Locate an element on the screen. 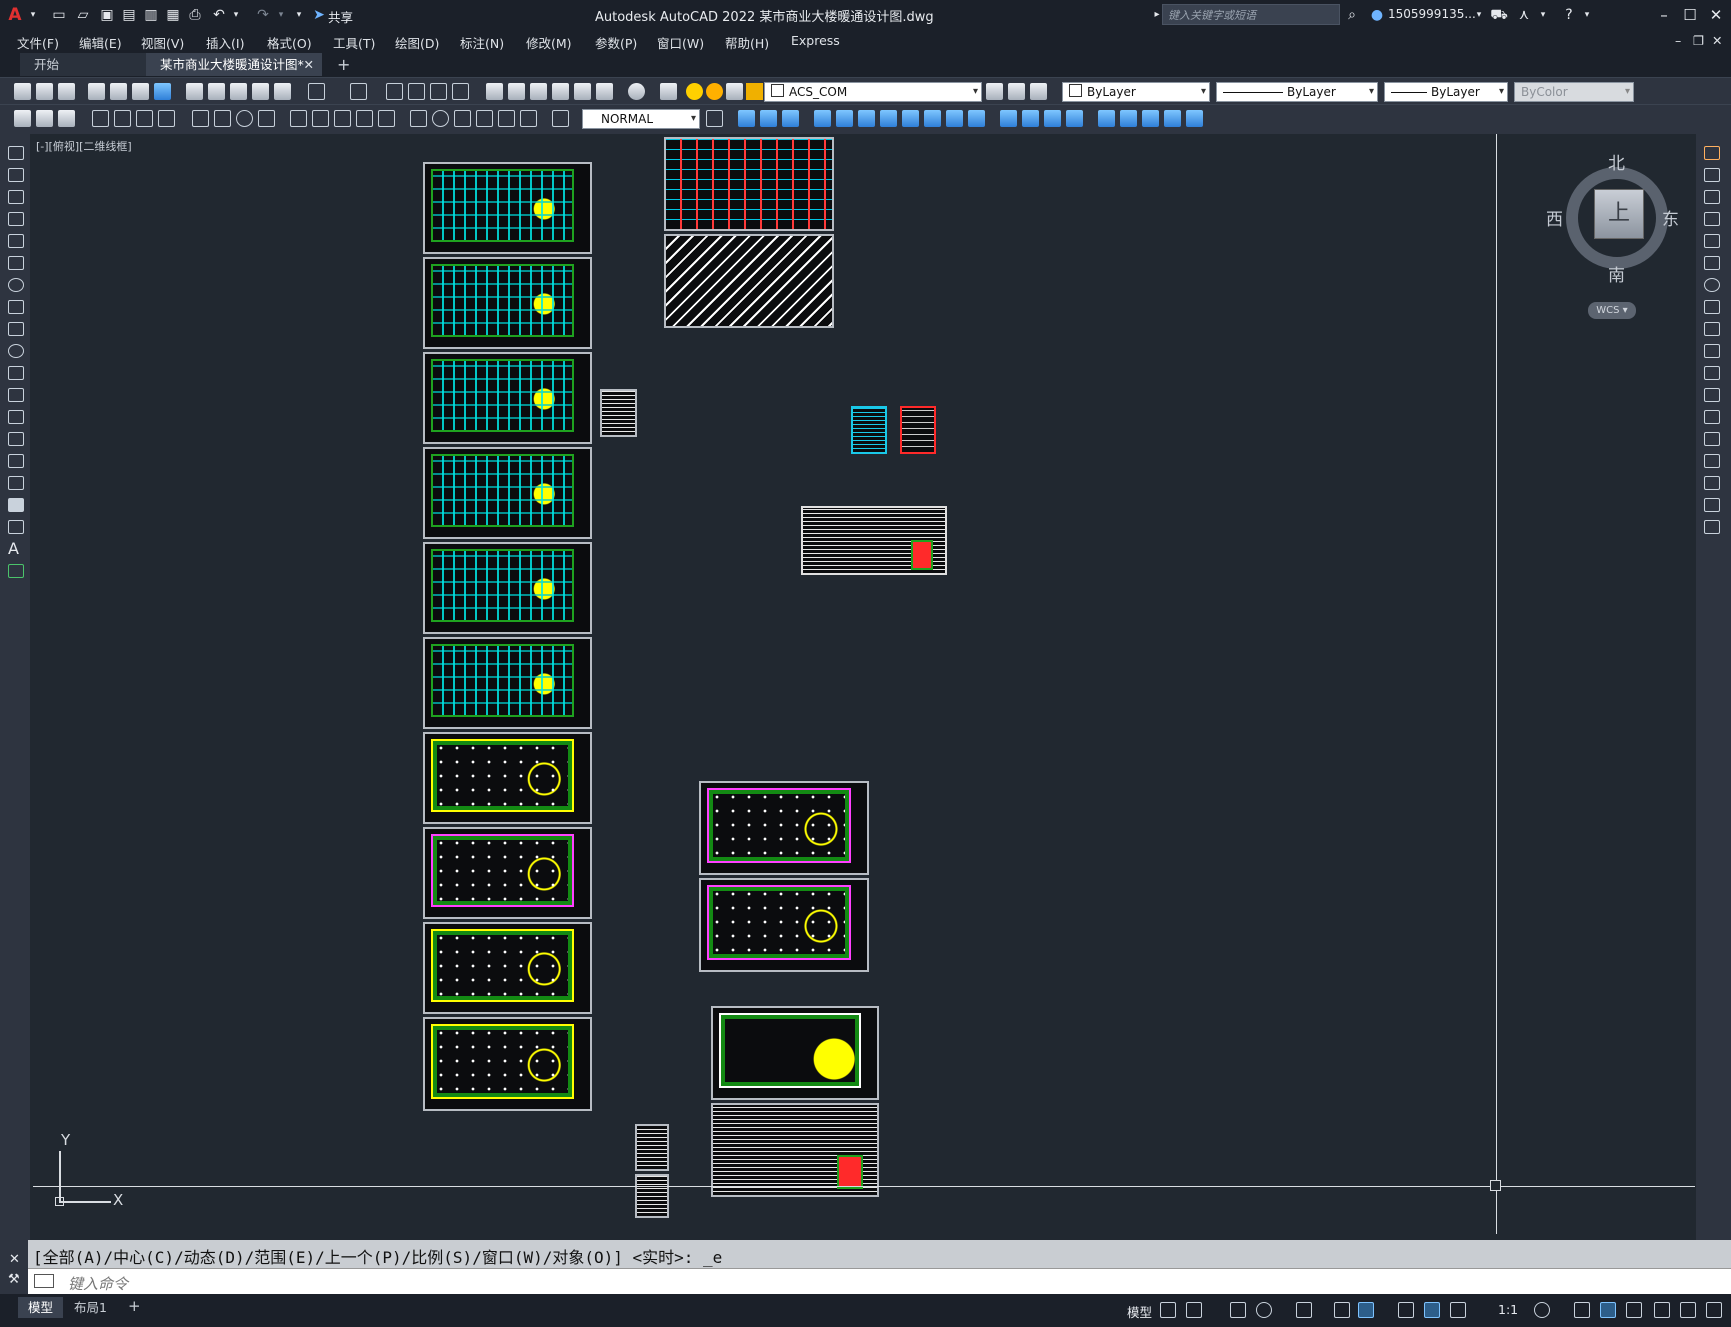  dim-style-icon is located at coordinates (714, 118).